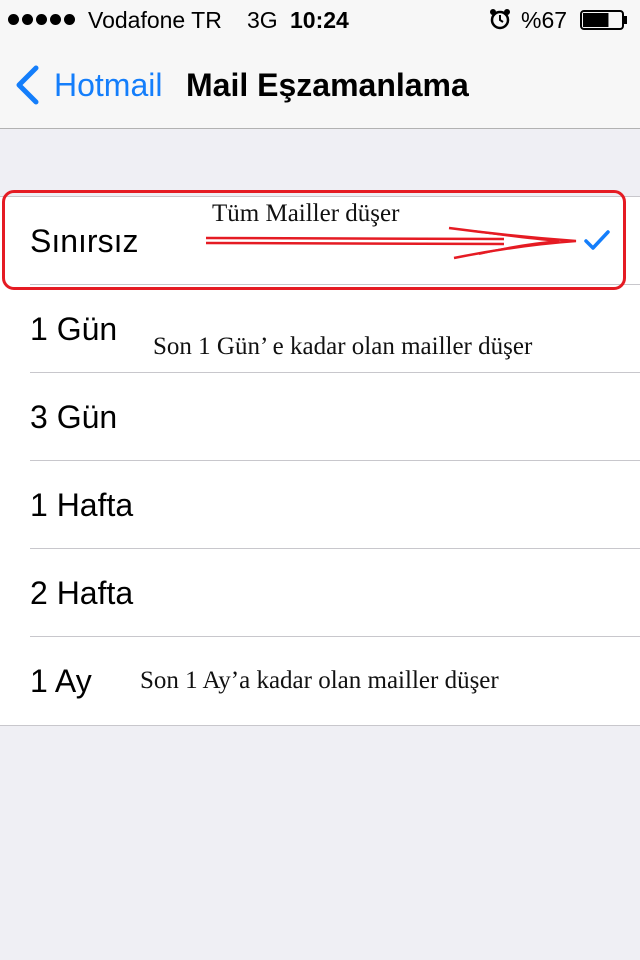 The width and height of the screenshot is (640, 960). What do you see at coordinates (74, 329) in the screenshot?
I see `option-label: 1 Gün` at bounding box center [74, 329].